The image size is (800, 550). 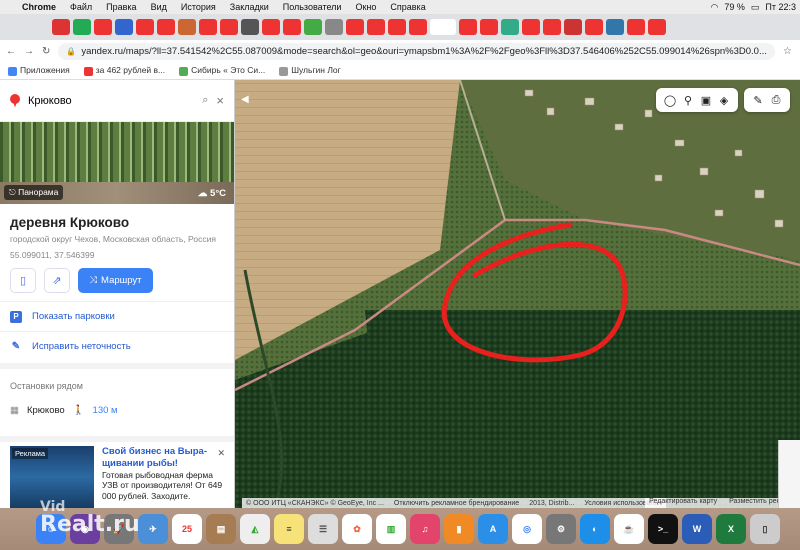 What do you see at coordinates (629, 529) in the screenshot?
I see `preview-icon: ☕` at bounding box center [629, 529].